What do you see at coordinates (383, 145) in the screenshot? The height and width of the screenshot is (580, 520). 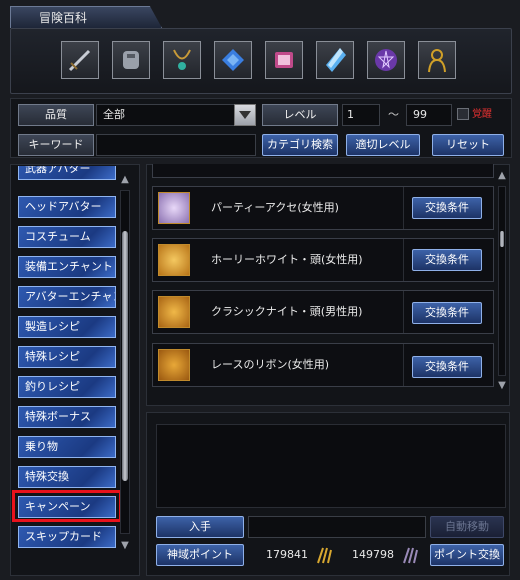 I see `suitable-level-button: 適切レベル` at bounding box center [383, 145].